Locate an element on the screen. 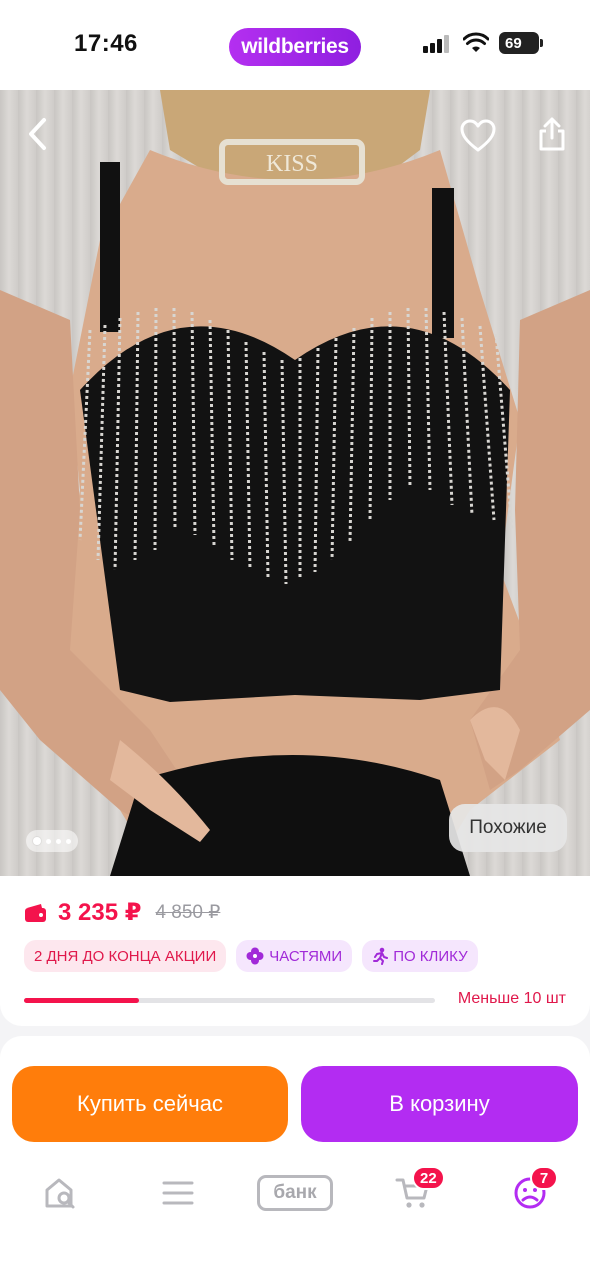  stock-label: Меньше 10 шт is located at coordinates (511, 998).